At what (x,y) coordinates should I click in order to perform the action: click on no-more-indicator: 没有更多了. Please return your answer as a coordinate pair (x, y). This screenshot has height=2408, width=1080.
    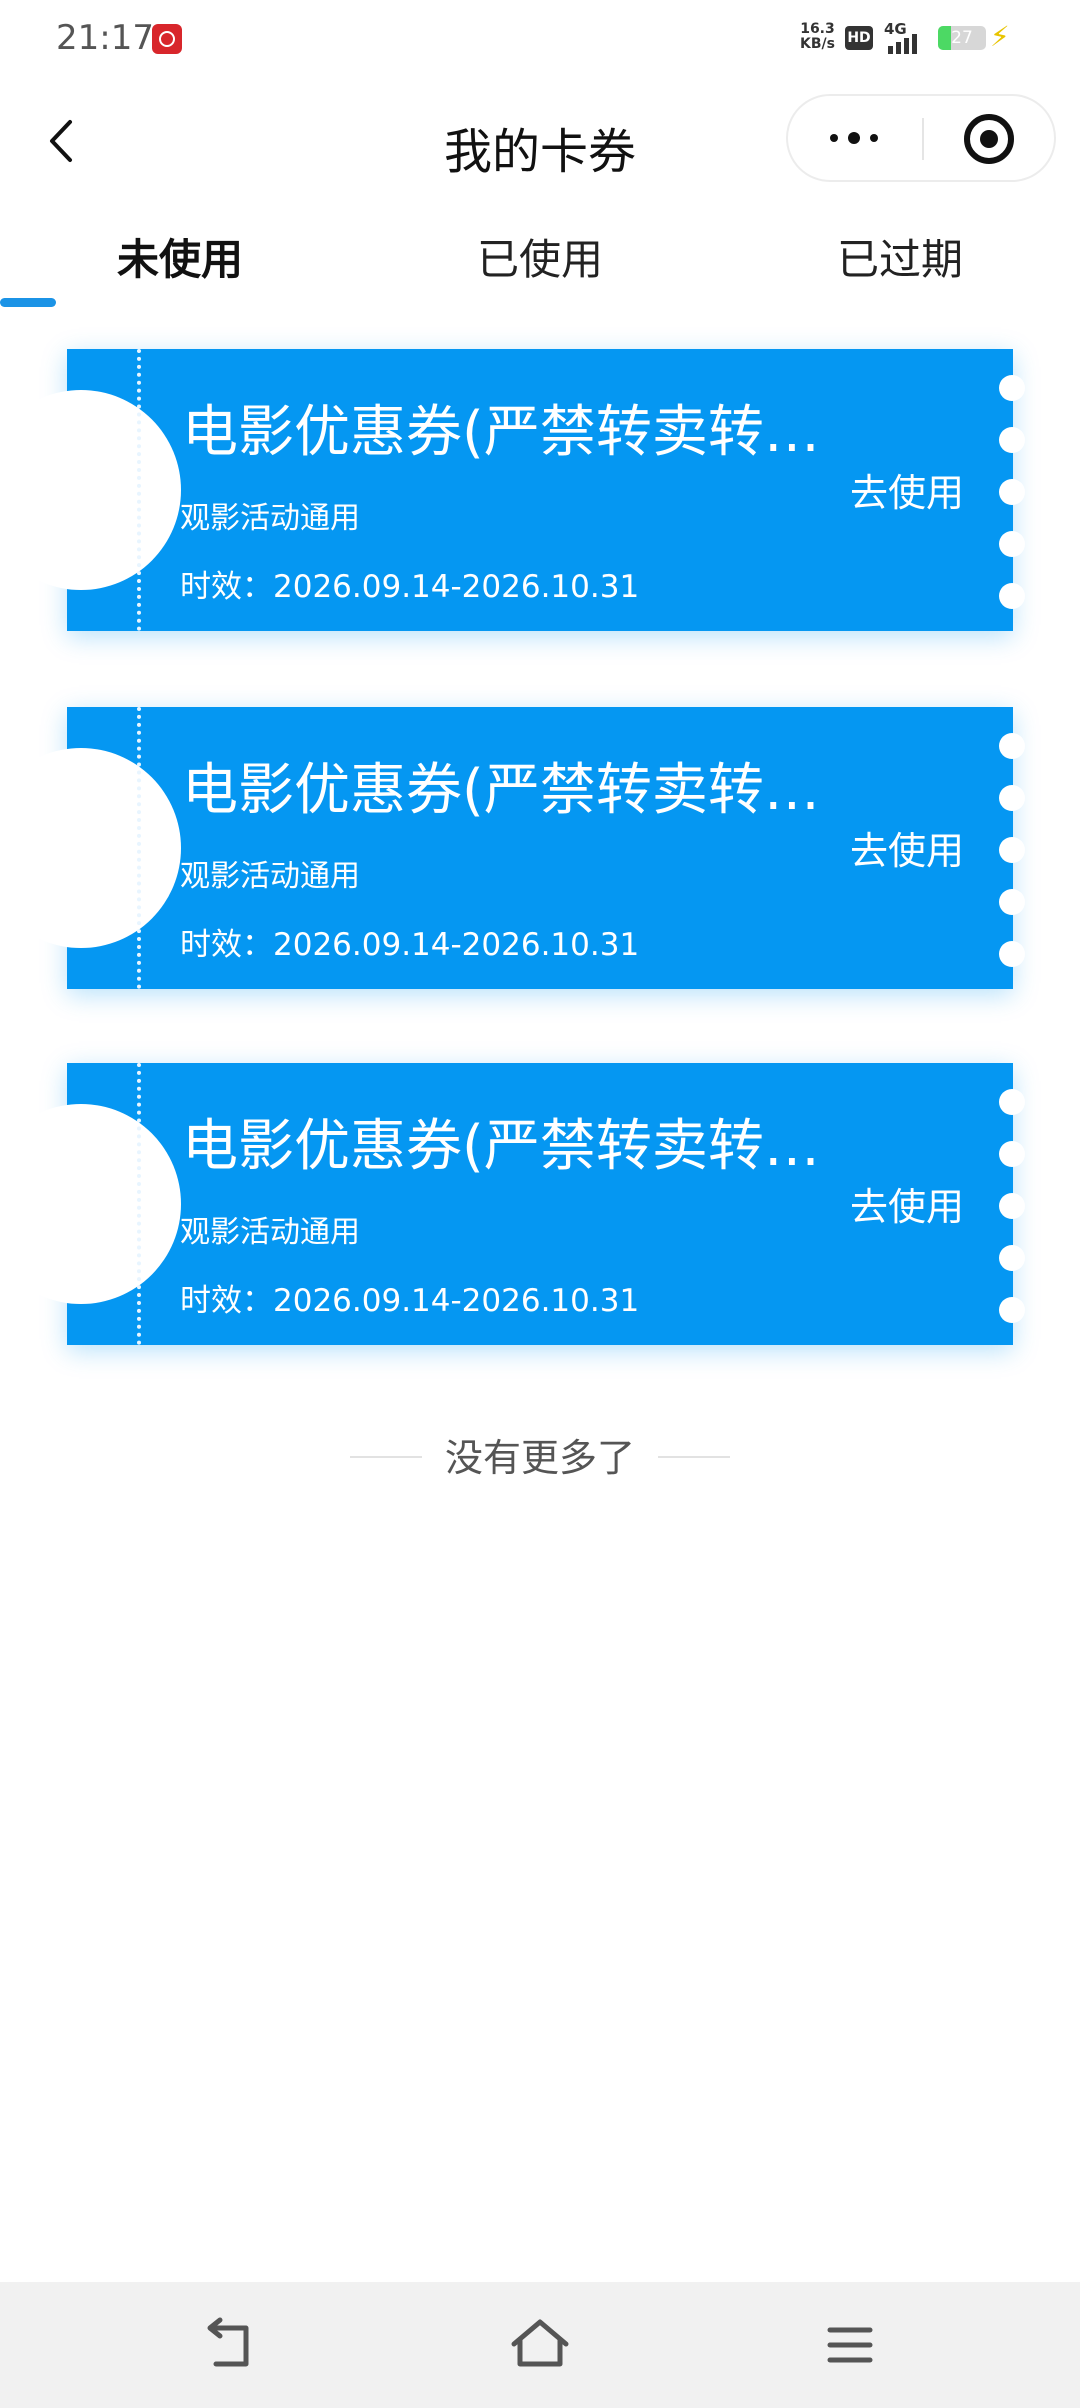
    Looking at the image, I should click on (540, 1460).